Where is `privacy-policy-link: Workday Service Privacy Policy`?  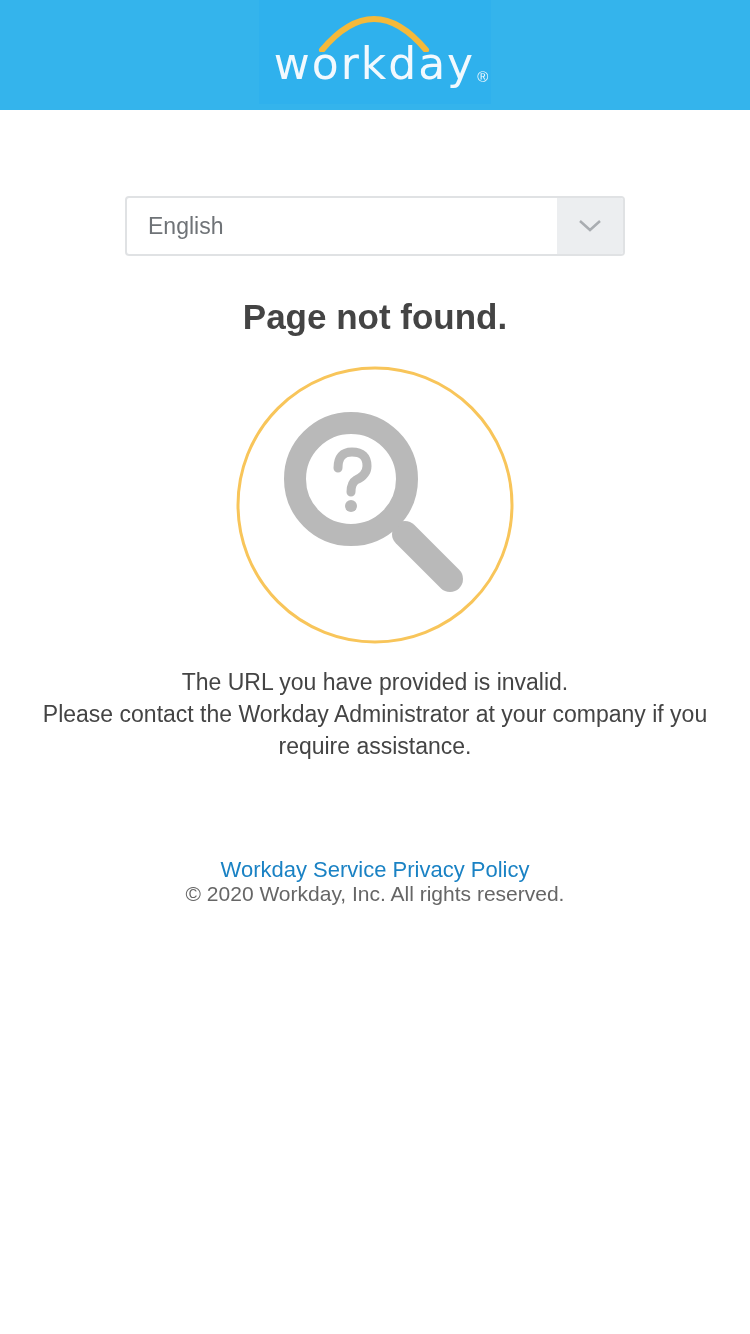 privacy-policy-link: Workday Service Privacy Policy is located at coordinates (375, 870).